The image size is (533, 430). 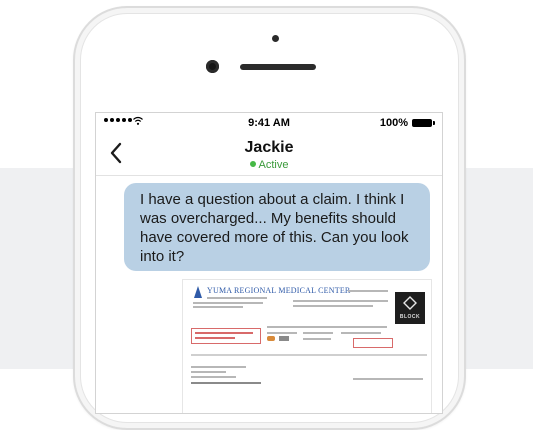 I want to click on battery-percentage: 100%, so click(x=393, y=123).